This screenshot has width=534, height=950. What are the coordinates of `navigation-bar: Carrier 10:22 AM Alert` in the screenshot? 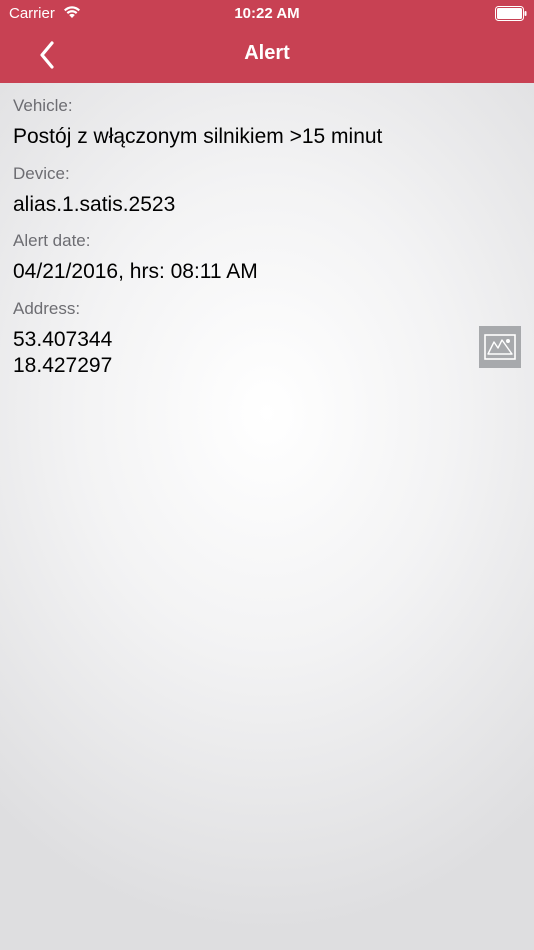 It's located at (267, 41).